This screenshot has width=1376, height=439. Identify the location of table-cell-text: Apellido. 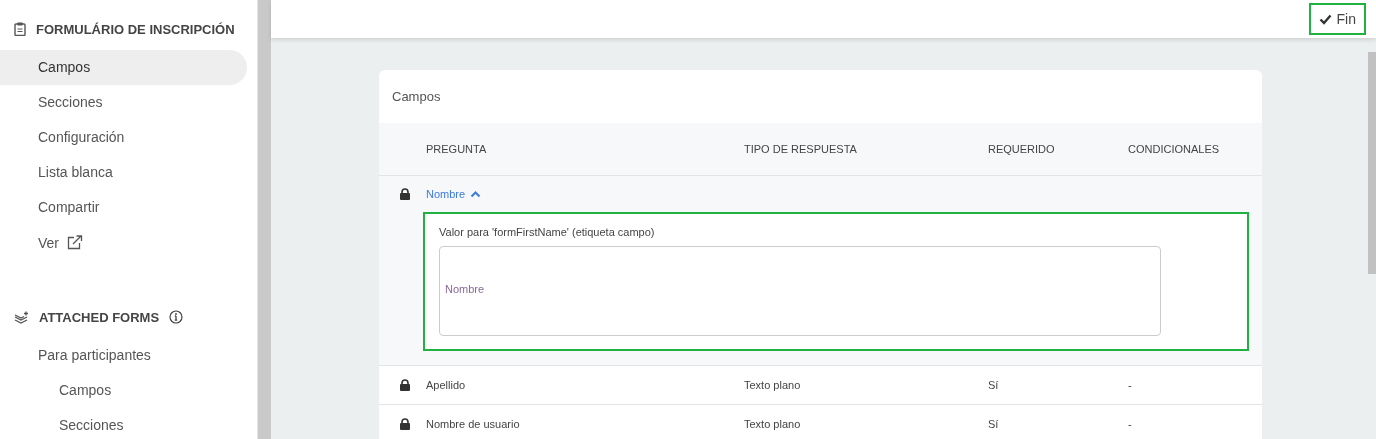
(446, 385).